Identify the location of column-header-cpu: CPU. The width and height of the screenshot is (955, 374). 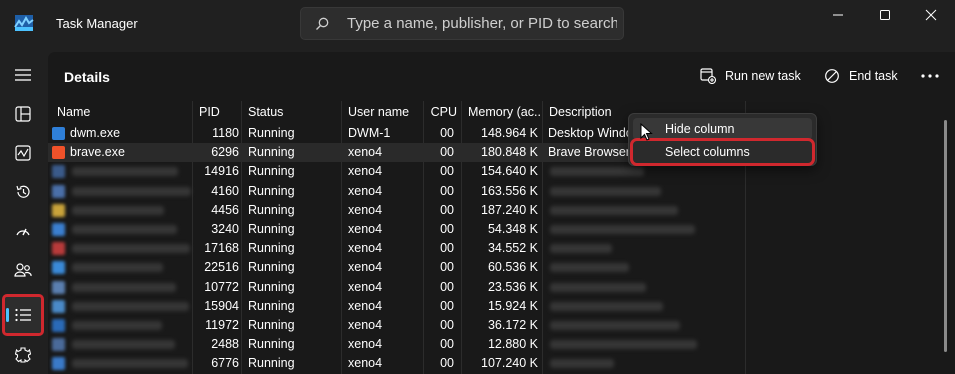
(443, 112).